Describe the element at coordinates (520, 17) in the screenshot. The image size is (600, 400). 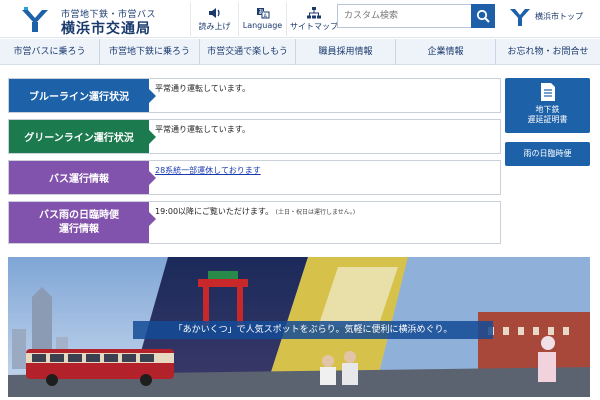
I see `yokohama-logo-icon` at that location.